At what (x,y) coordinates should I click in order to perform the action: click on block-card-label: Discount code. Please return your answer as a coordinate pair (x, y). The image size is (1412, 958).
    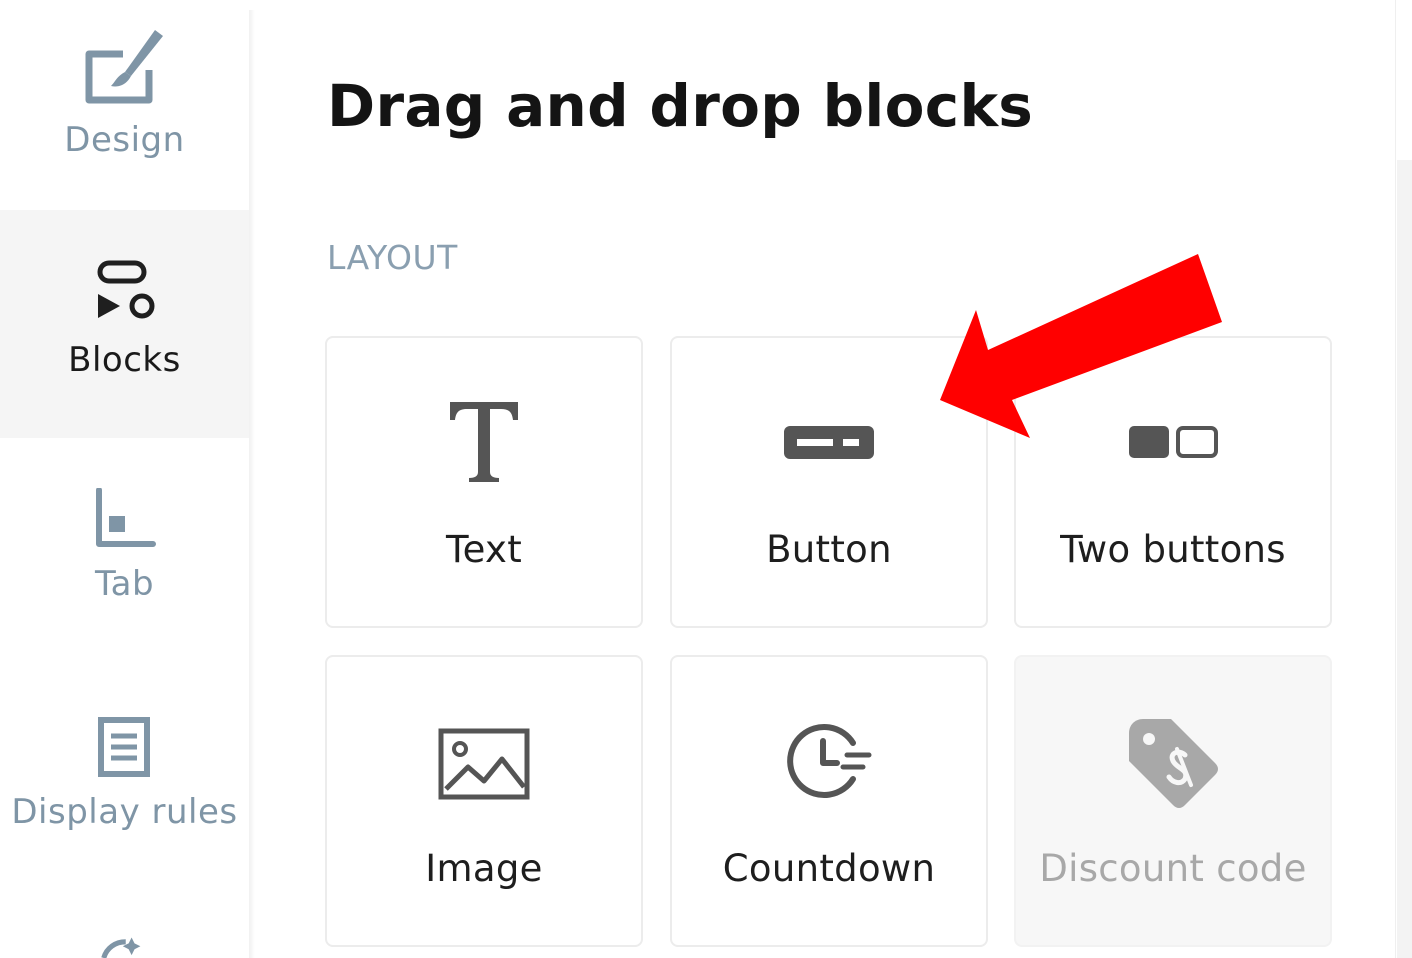
    Looking at the image, I should click on (1173, 868).